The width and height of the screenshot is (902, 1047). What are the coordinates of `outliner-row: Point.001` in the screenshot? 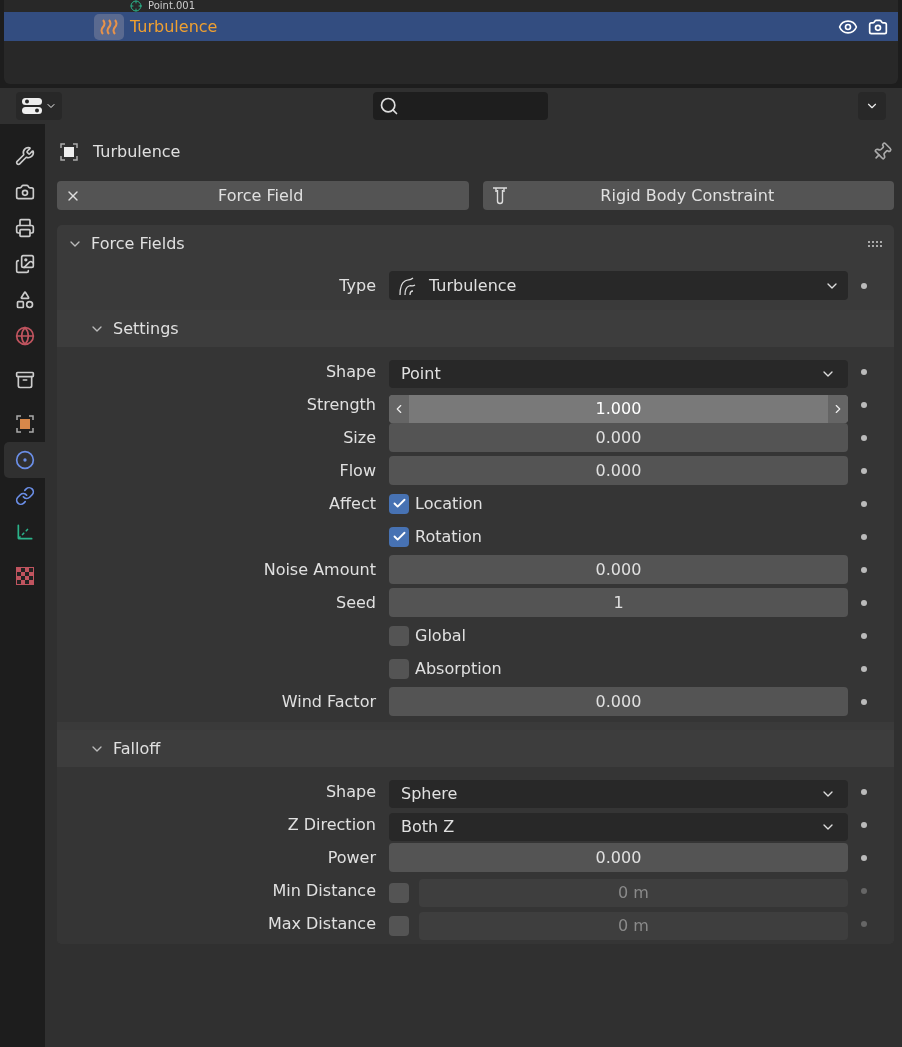 It's located at (451, 6).